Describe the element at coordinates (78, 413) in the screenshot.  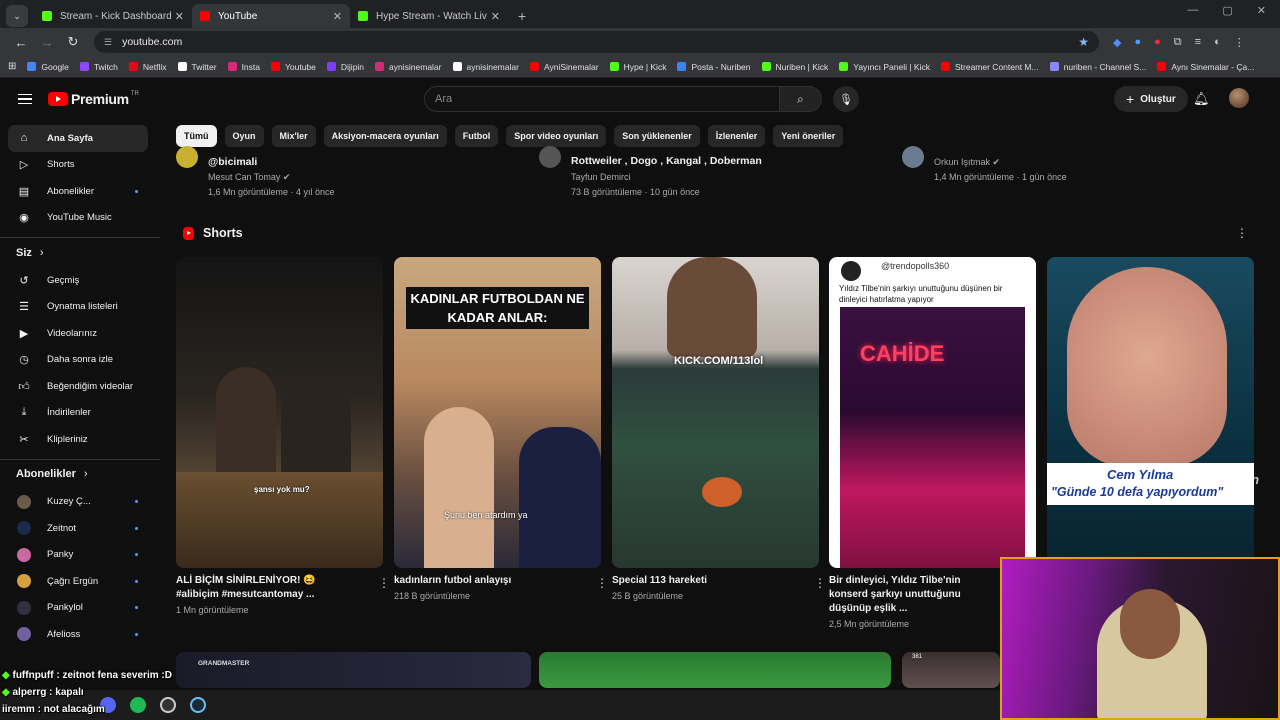
I see `sidebar-item-downloads: ⤓ İndirilenler` at that location.